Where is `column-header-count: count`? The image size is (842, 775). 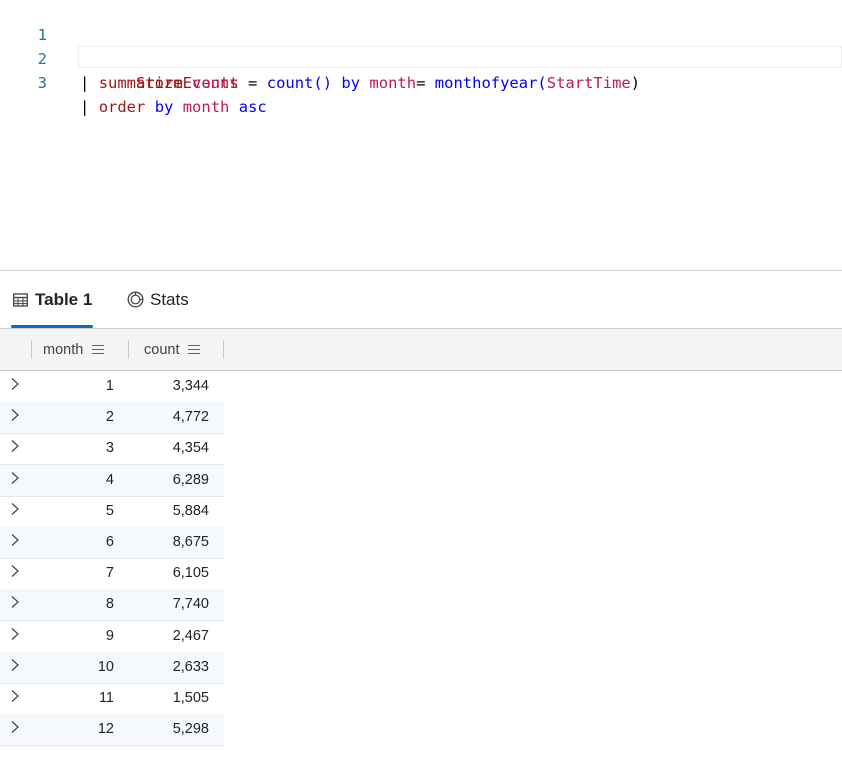
column-header-count: count is located at coordinates (172, 349).